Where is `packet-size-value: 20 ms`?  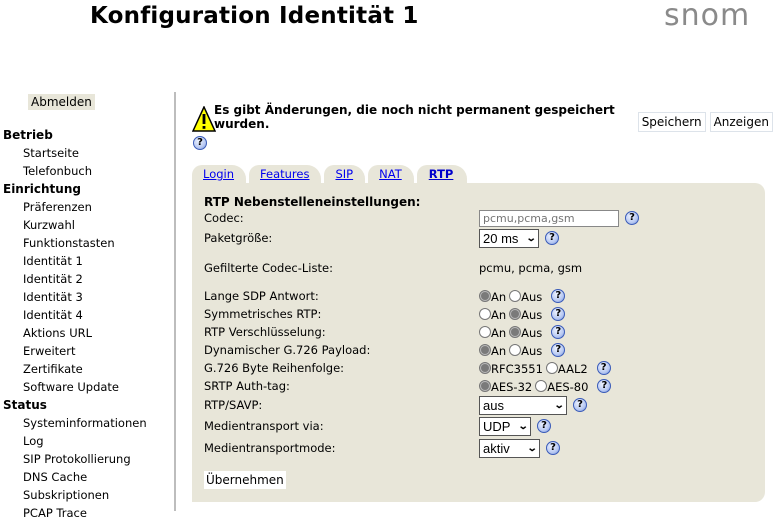
packet-size-value: 20 ms is located at coordinates (501, 238).